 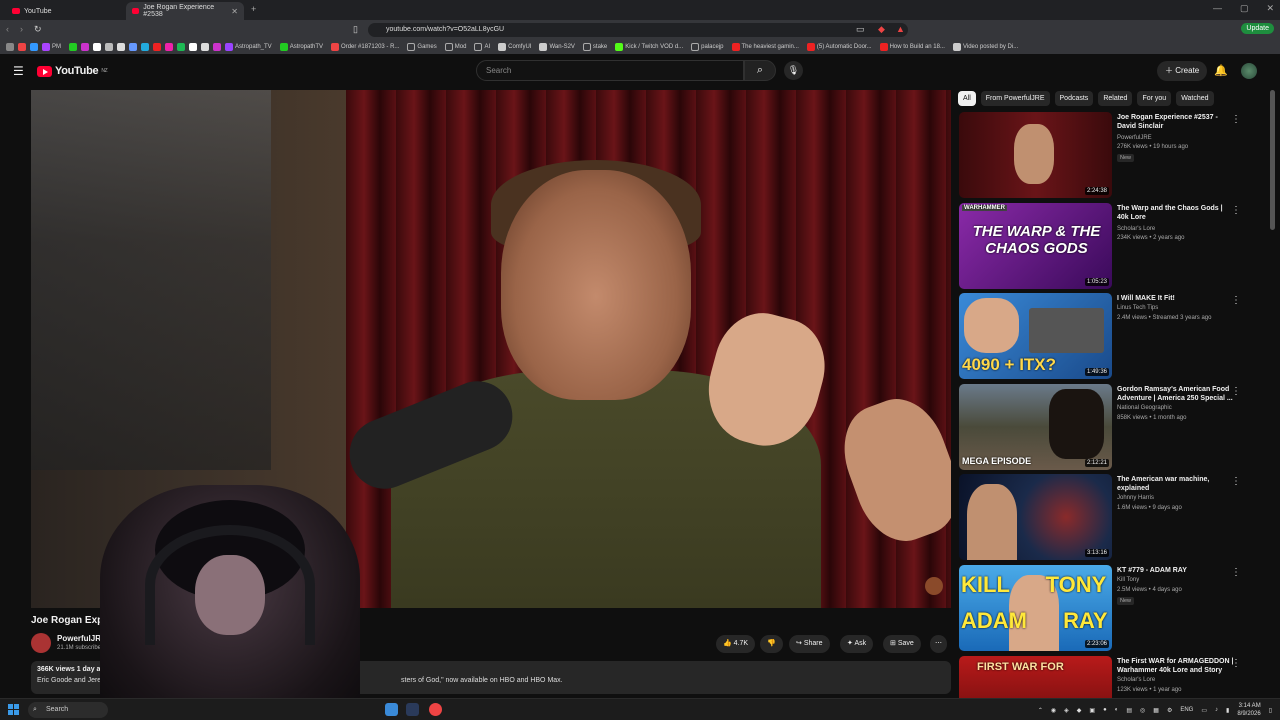 I want to click on related-title: The Warp and the Chaos Gods | 40k Lore, so click(x=1176, y=213).